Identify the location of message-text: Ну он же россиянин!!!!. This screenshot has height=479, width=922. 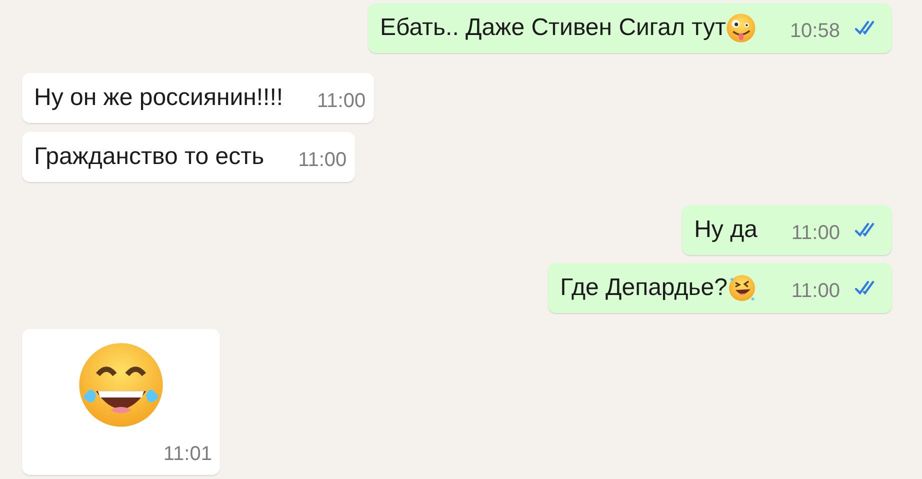
(159, 98).